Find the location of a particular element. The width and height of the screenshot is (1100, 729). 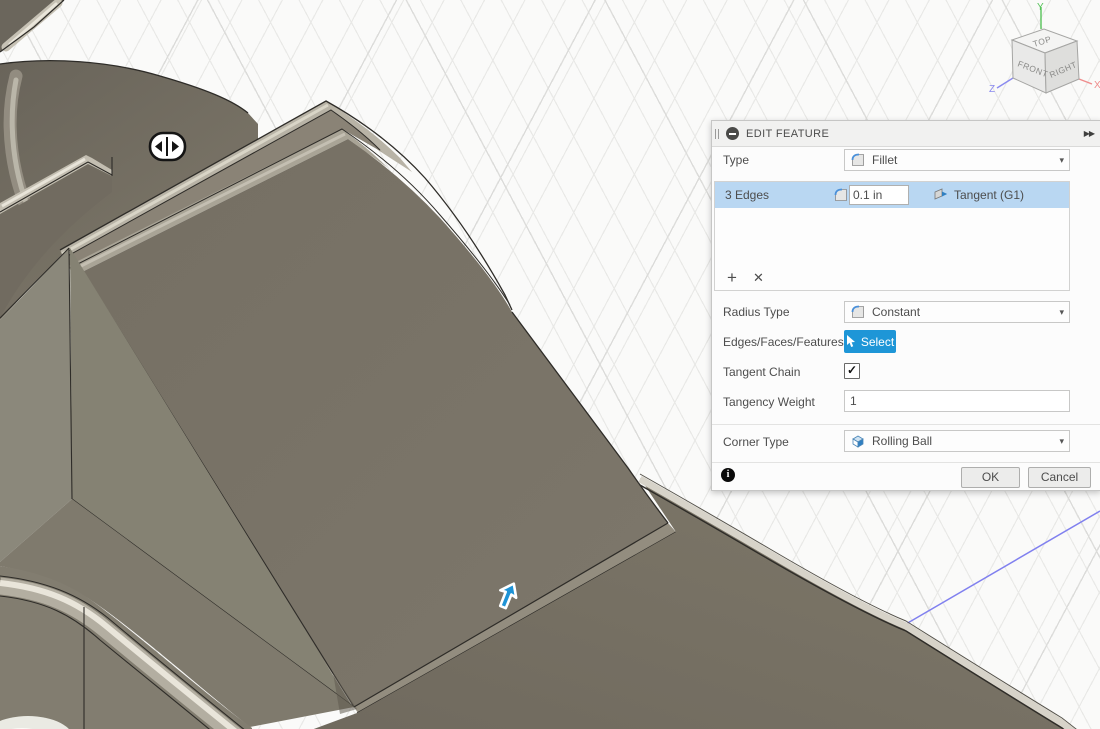

tangent-continuity-icon is located at coordinates (941, 194).